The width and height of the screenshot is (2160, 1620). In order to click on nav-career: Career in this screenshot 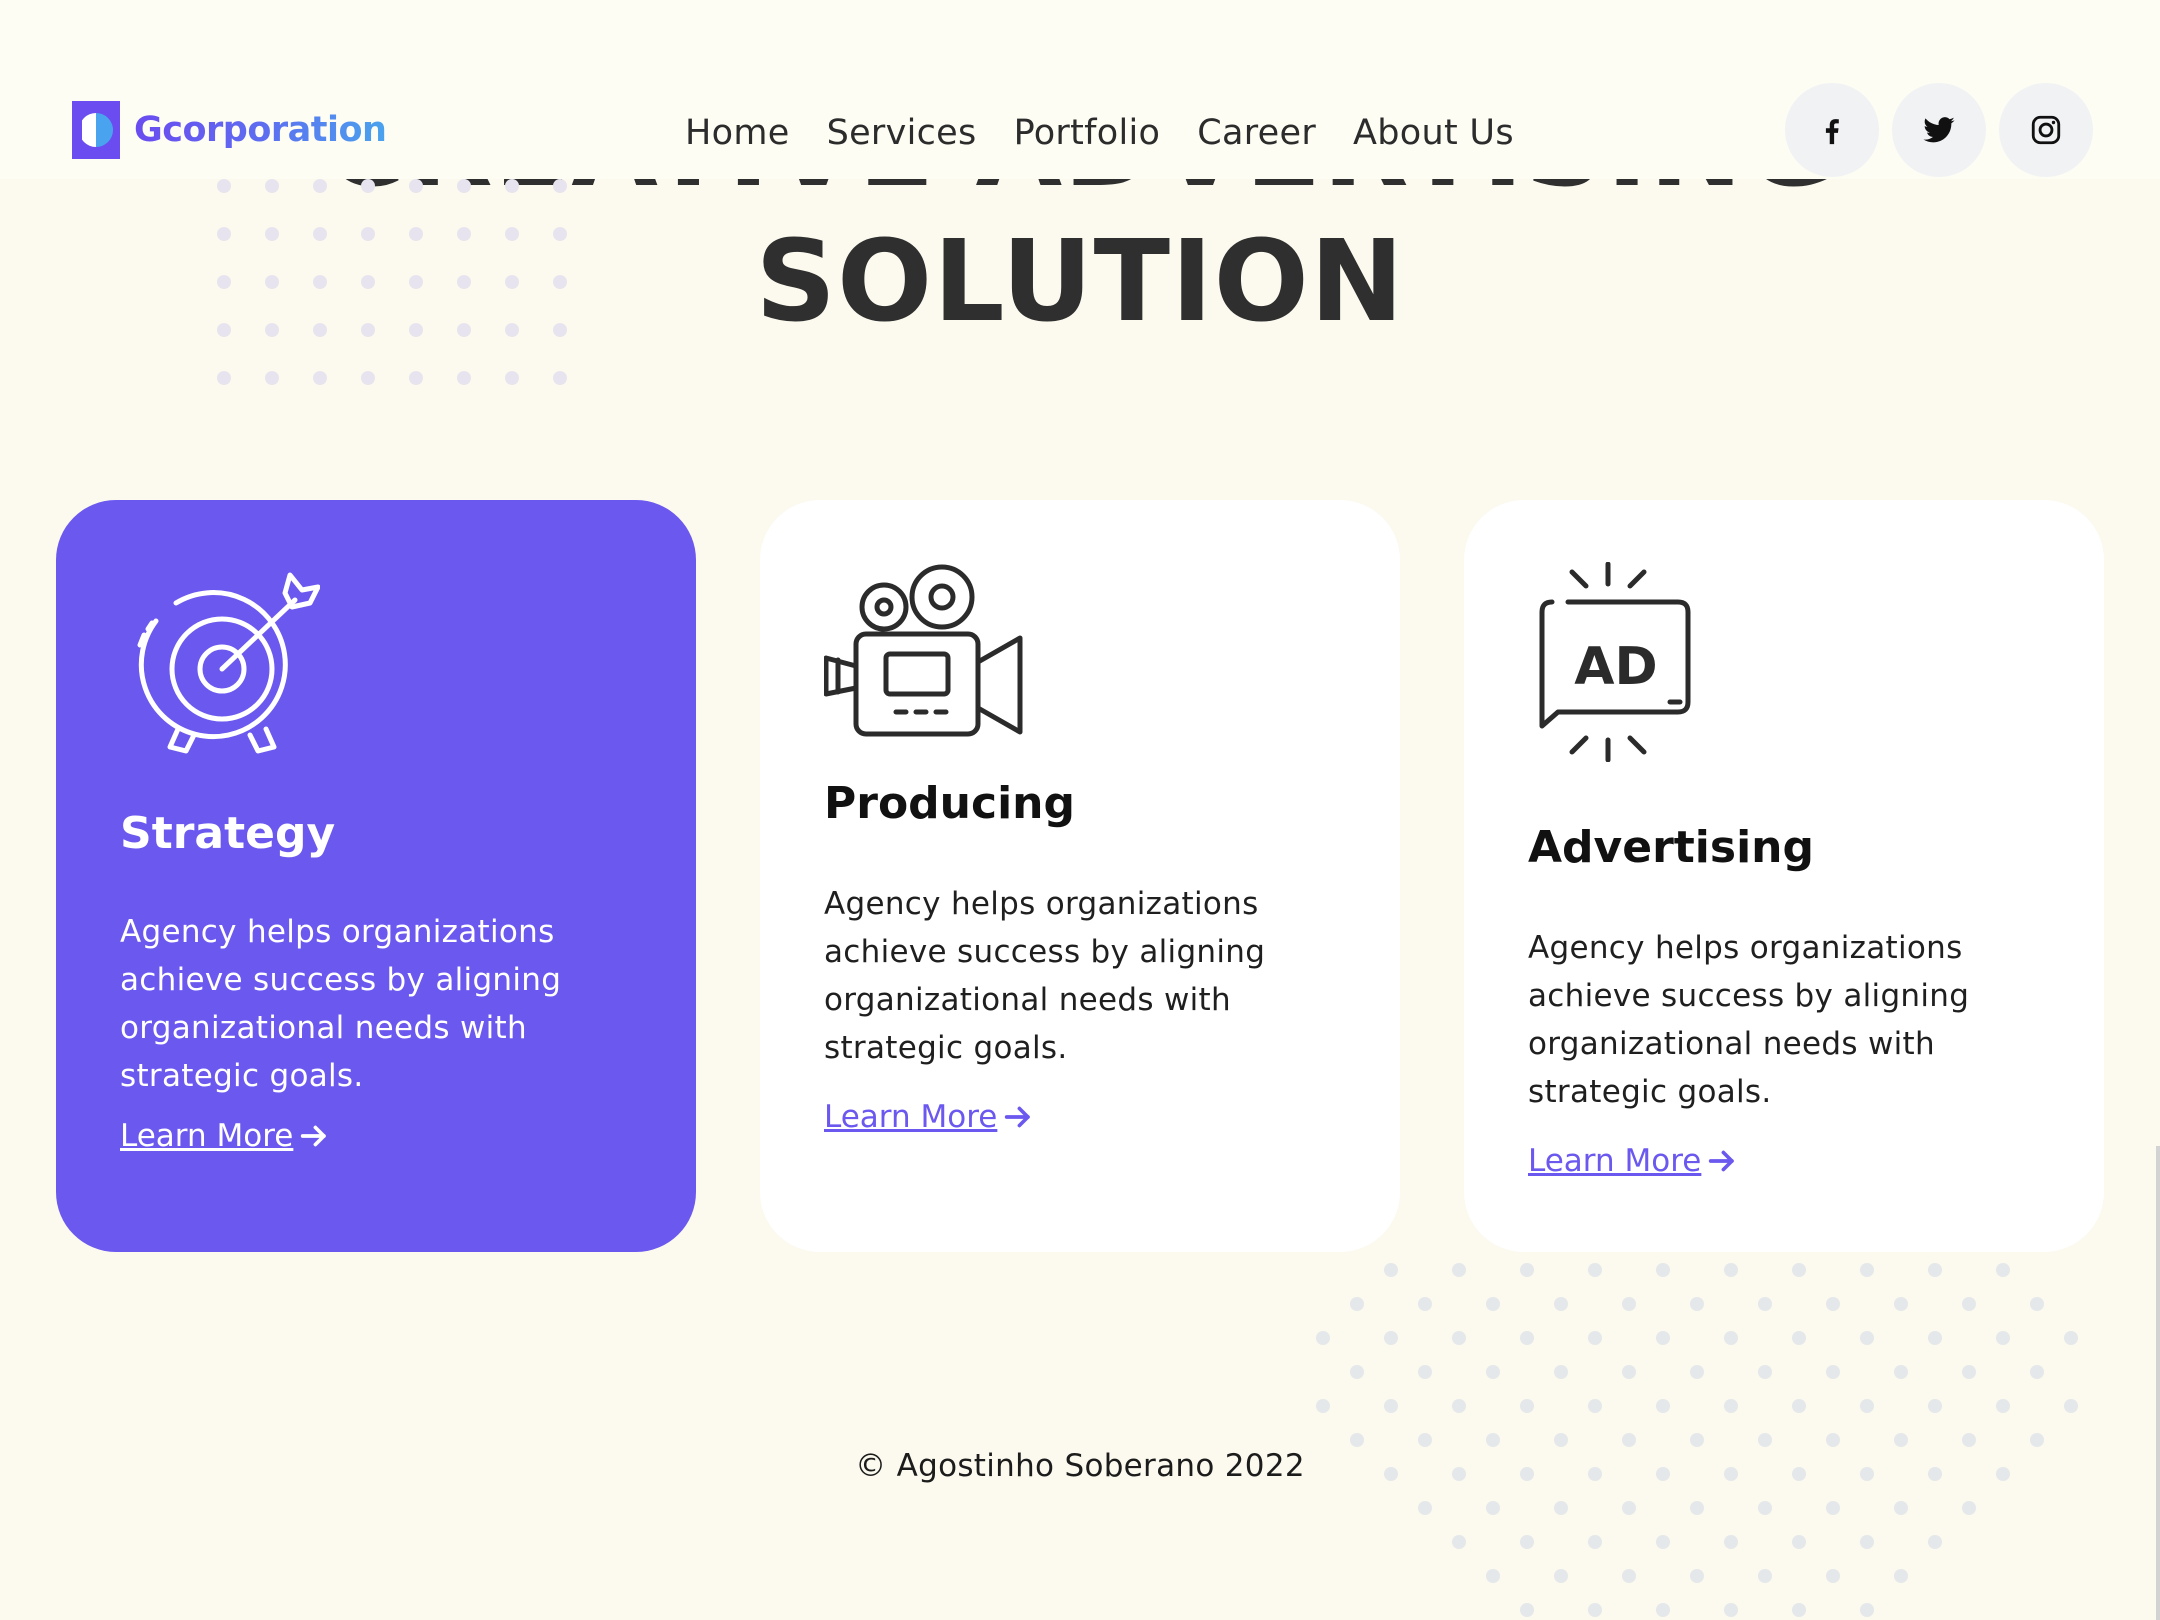, I will do `click(1256, 133)`.